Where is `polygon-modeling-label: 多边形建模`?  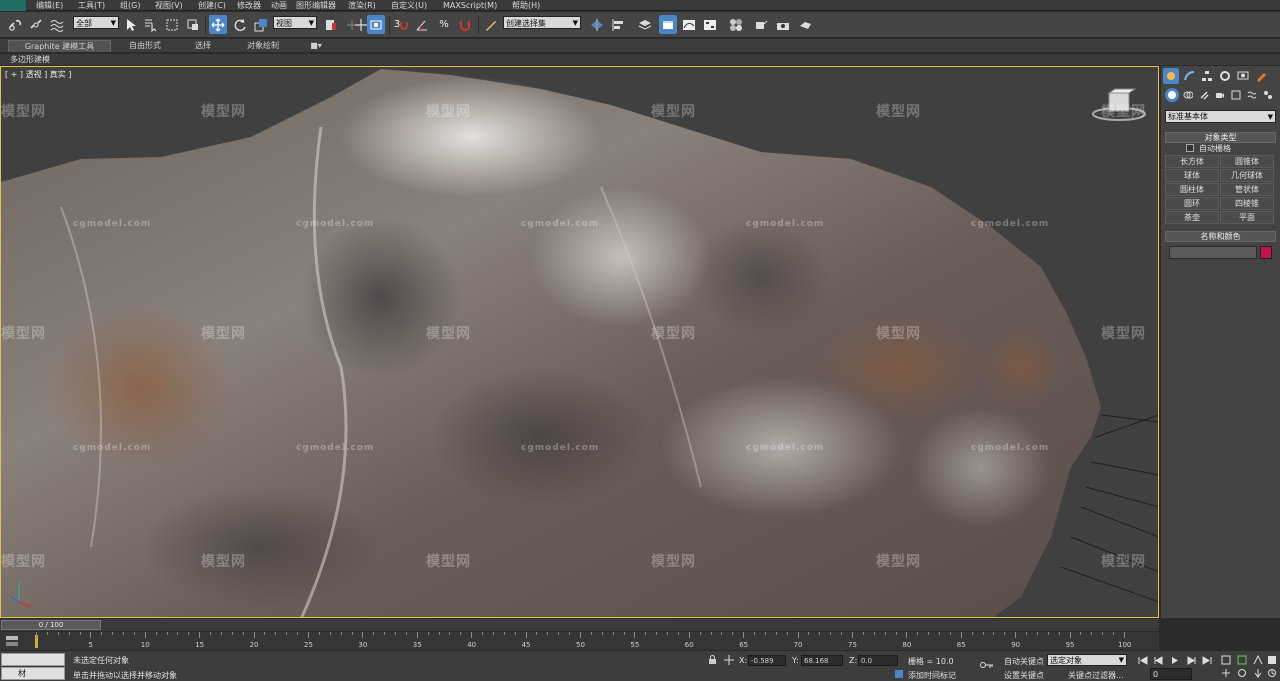
polygon-modeling-label: 多边形建模 is located at coordinates (30, 59).